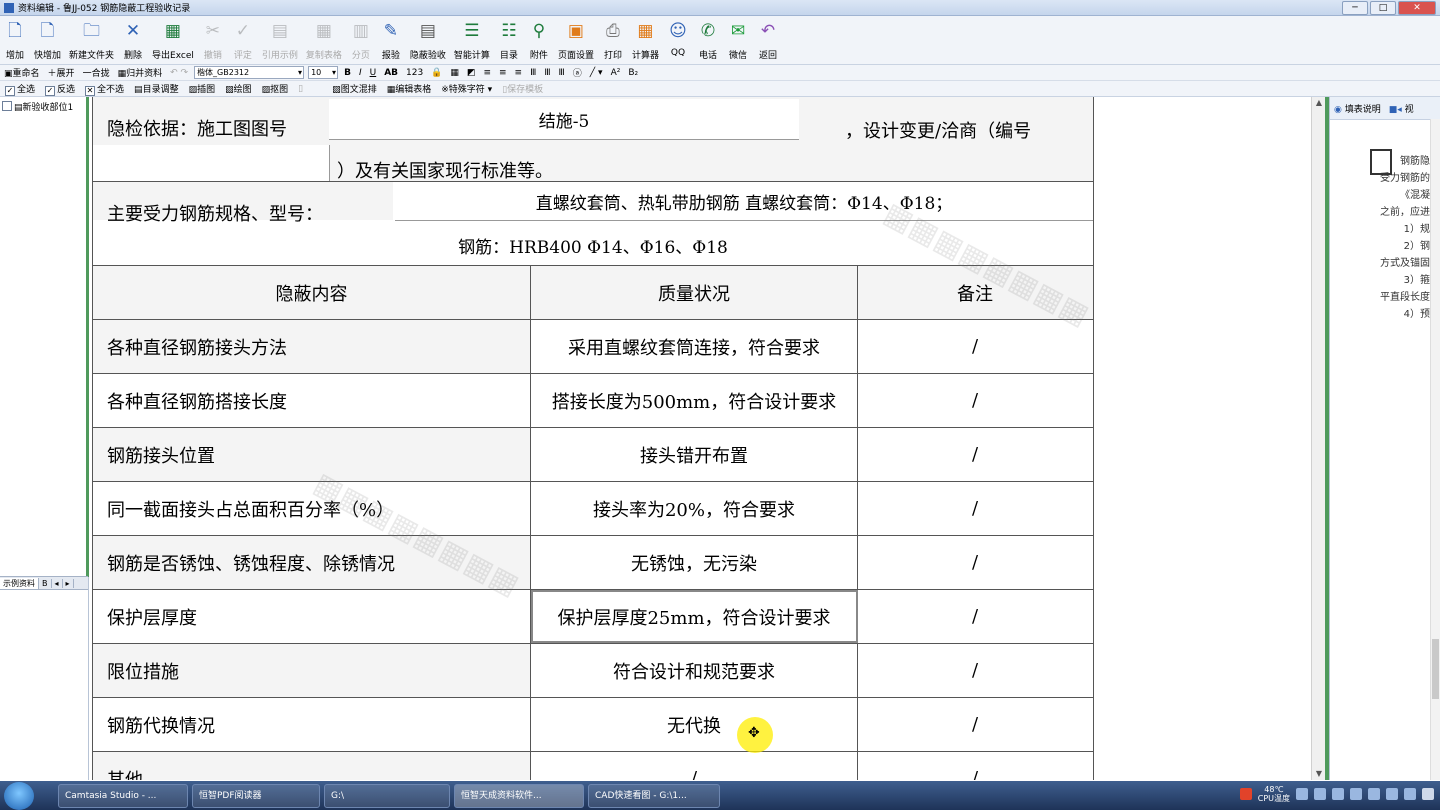 The width and height of the screenshot is (1440, 810). Describe the element at coordinates (312, 454) in the screenshot. I see `row-item-cell: 钢筋接头位置` at that location.